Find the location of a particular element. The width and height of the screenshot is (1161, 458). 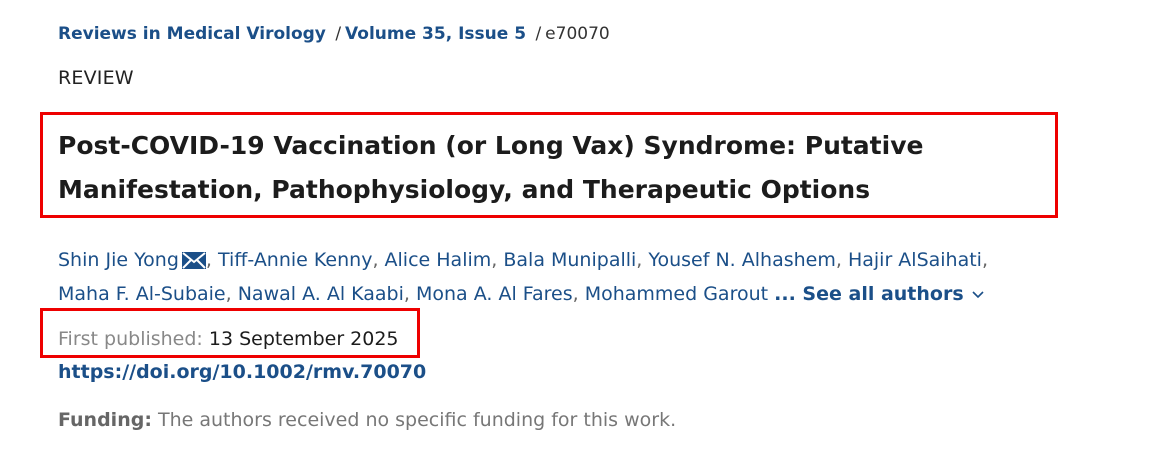

funding-label: Funding: is located at coordinates (105, 420).